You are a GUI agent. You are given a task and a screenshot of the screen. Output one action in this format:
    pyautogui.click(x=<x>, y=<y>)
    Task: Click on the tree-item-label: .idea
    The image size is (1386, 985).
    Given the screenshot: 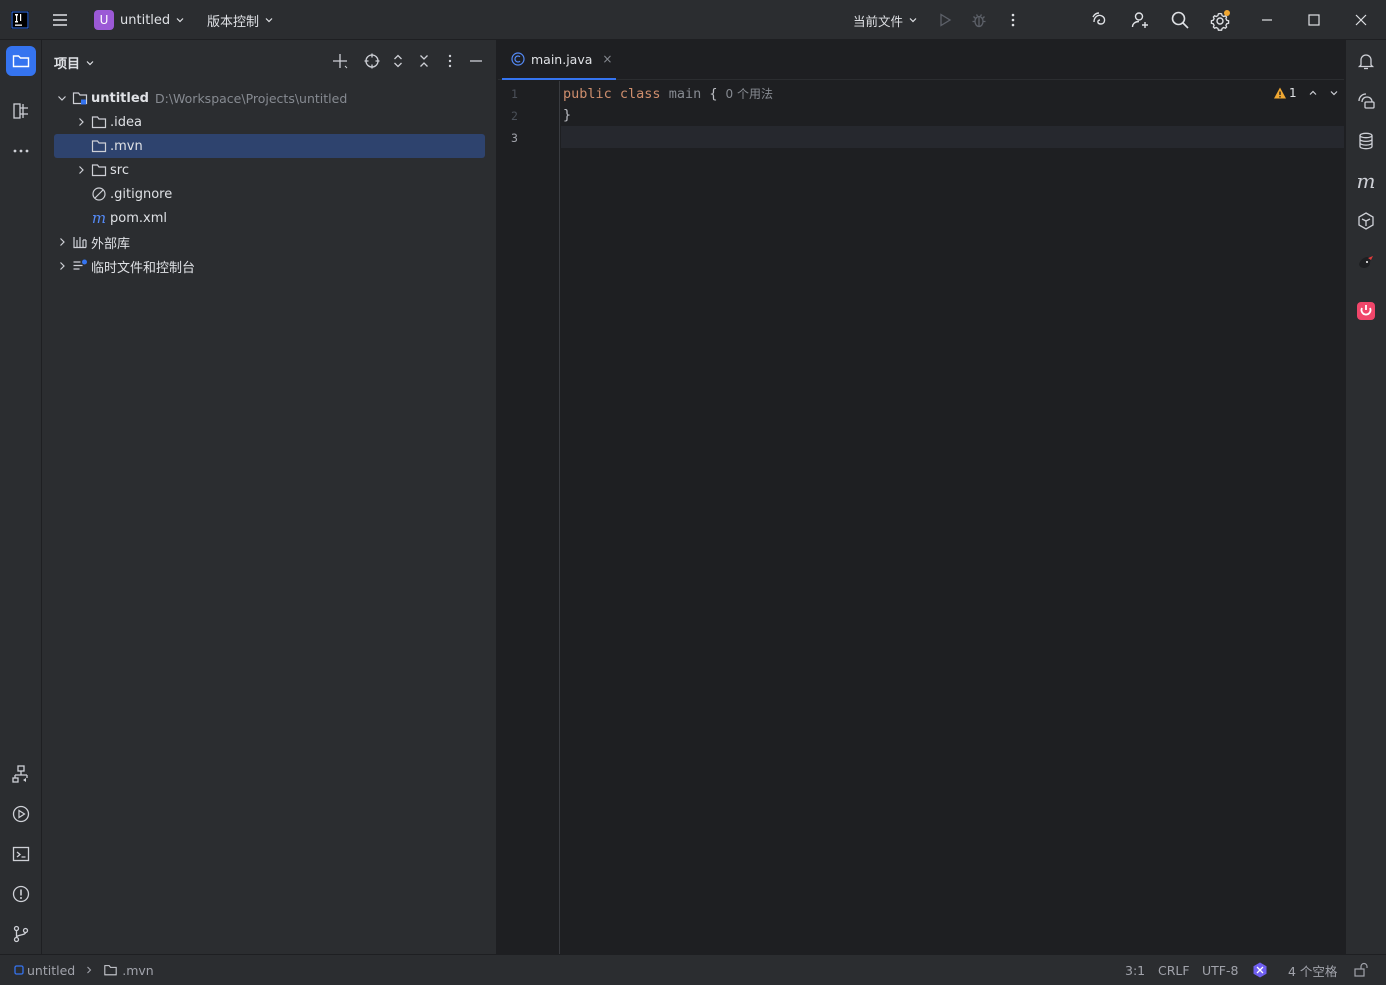 What is the action you would take?
    pyautogui.click(x=126, y=122)
    